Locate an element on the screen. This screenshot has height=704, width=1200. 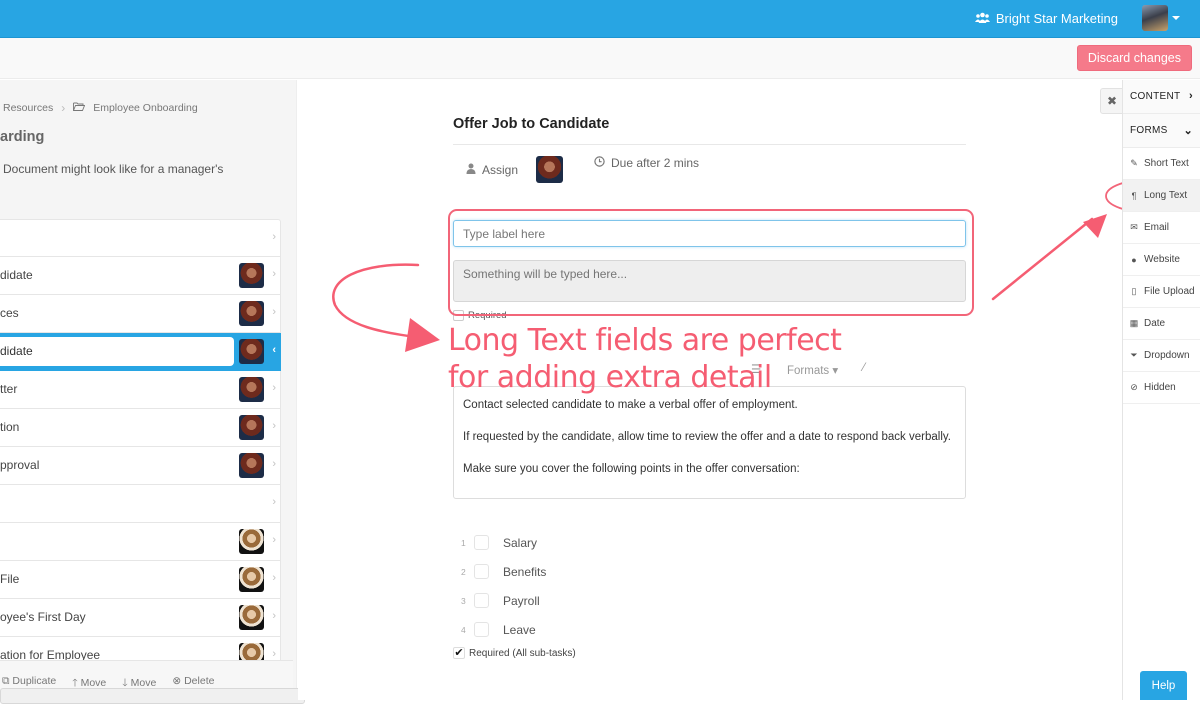
widget-short-text: ✎ Short Text is located at coordinates (1161, 164).